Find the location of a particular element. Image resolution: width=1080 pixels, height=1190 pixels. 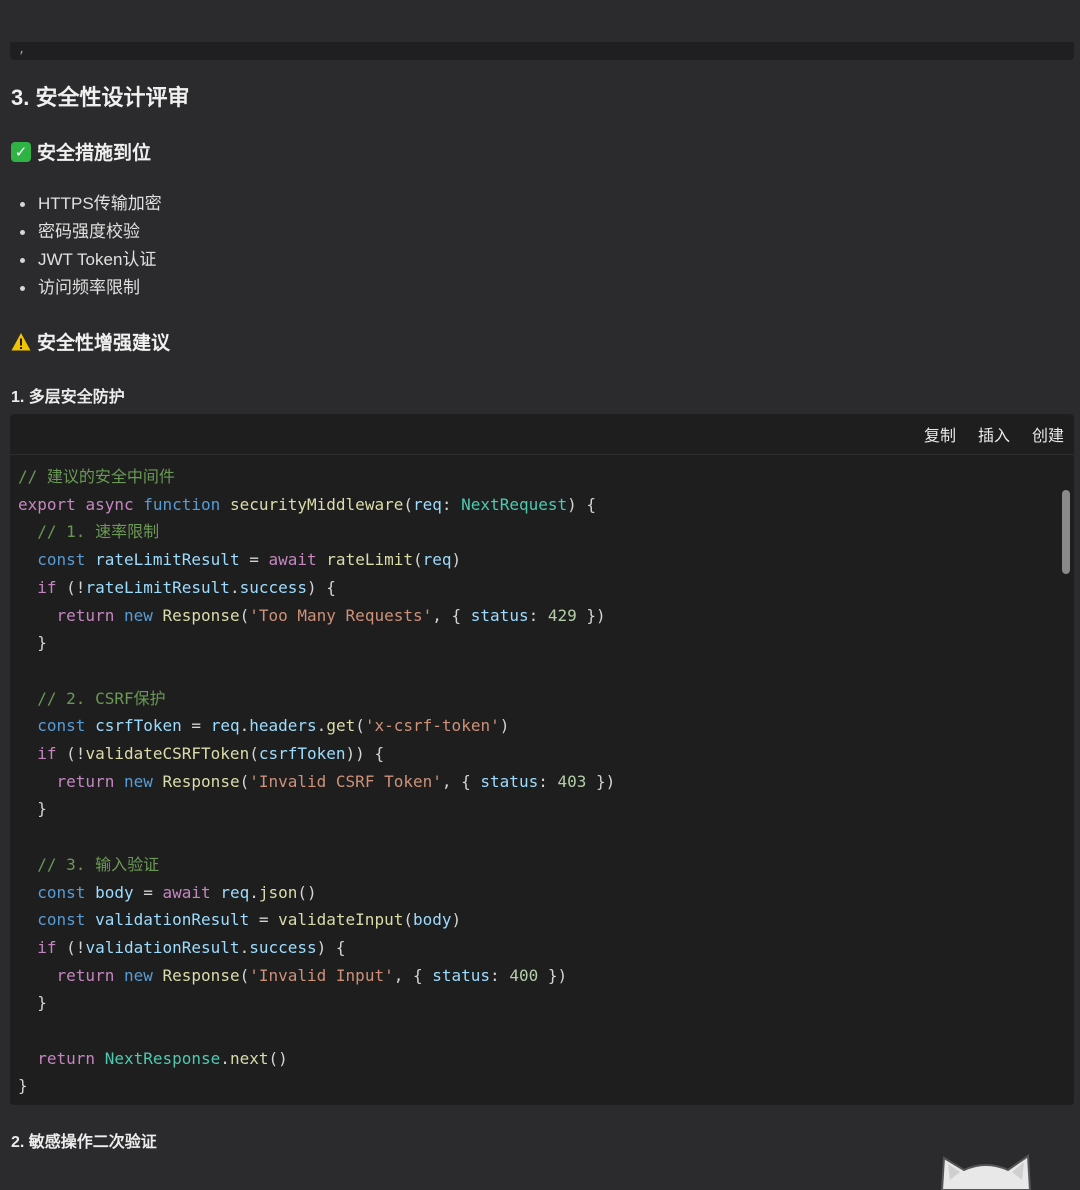

code-scrollbar is located at coordinates (1066, 532).